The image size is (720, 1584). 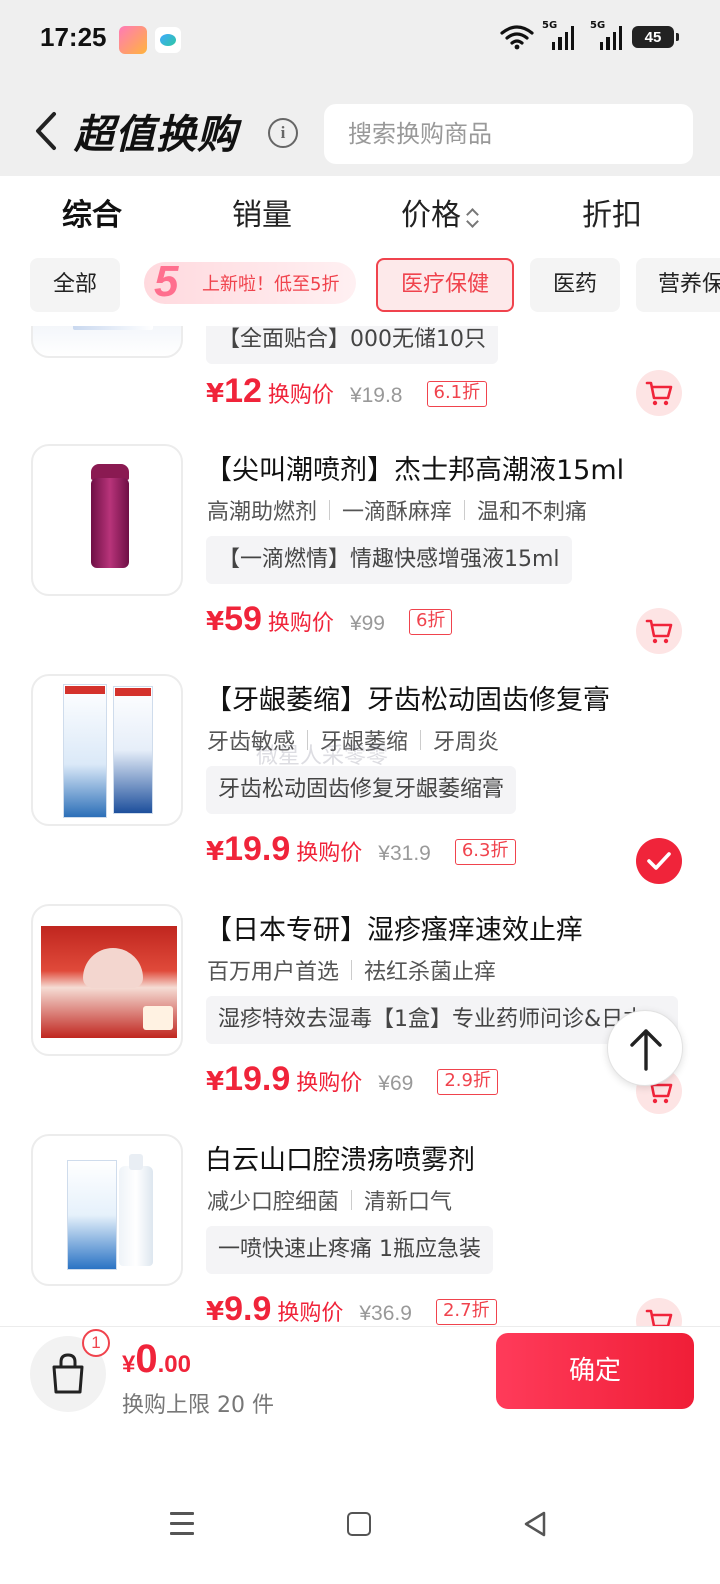 I want to click on confirm-button: 确定, so click(x=595, y=1371).